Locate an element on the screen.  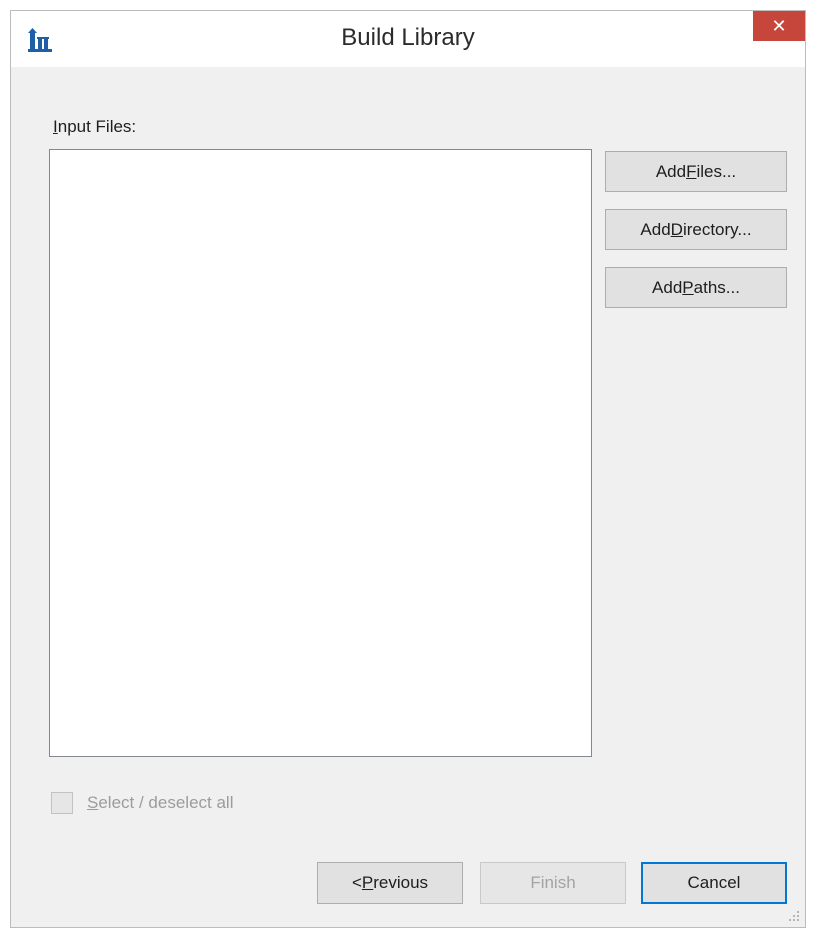
title-bar: Build Library ✕ is located at coordinates (408, 39).